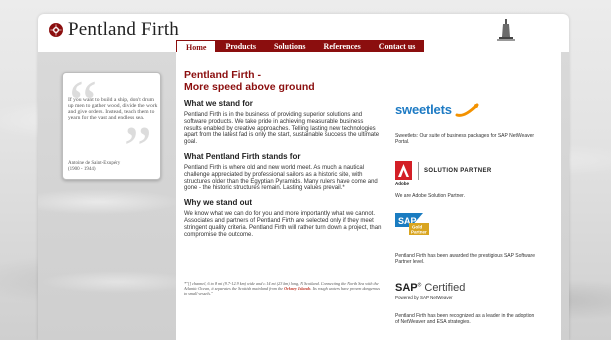  What do you see at coordinates (82, 169) in the screenshot?
I see `quote-author-years: (1900 - 1944)` at bounding box center [82, 169].